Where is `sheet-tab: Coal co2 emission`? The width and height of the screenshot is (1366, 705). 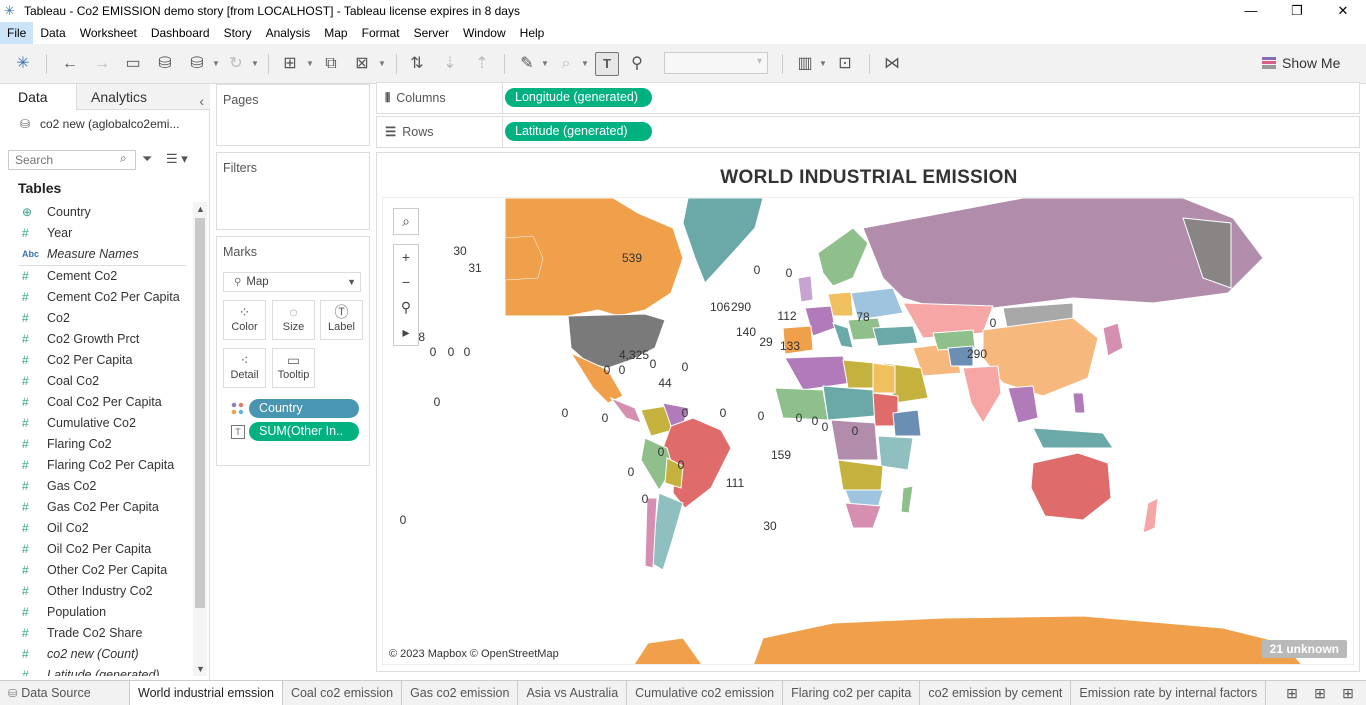
sheet-tab: Coal co2 emission is located at coordinates (343, 693).